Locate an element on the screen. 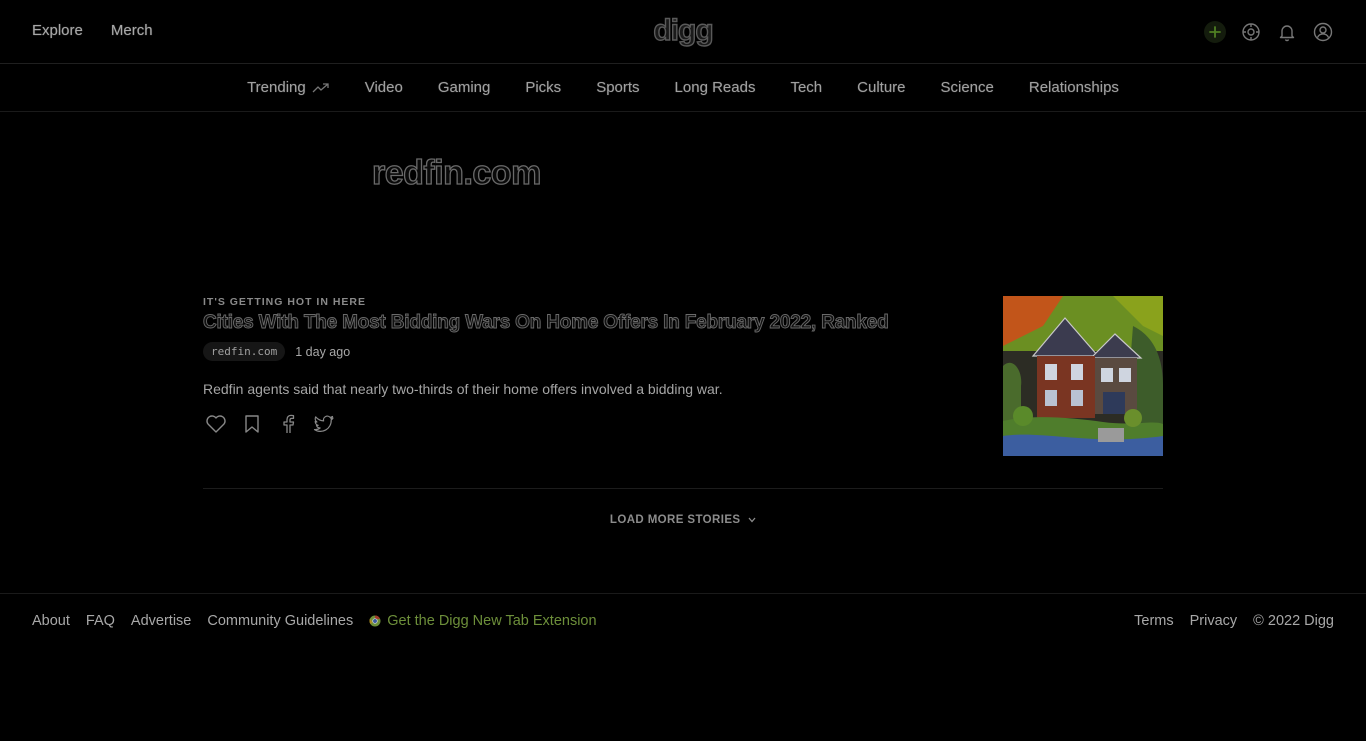 The image size is (1366, 741). top-header: Explore Merch digg is located at coordinates (683, 32).